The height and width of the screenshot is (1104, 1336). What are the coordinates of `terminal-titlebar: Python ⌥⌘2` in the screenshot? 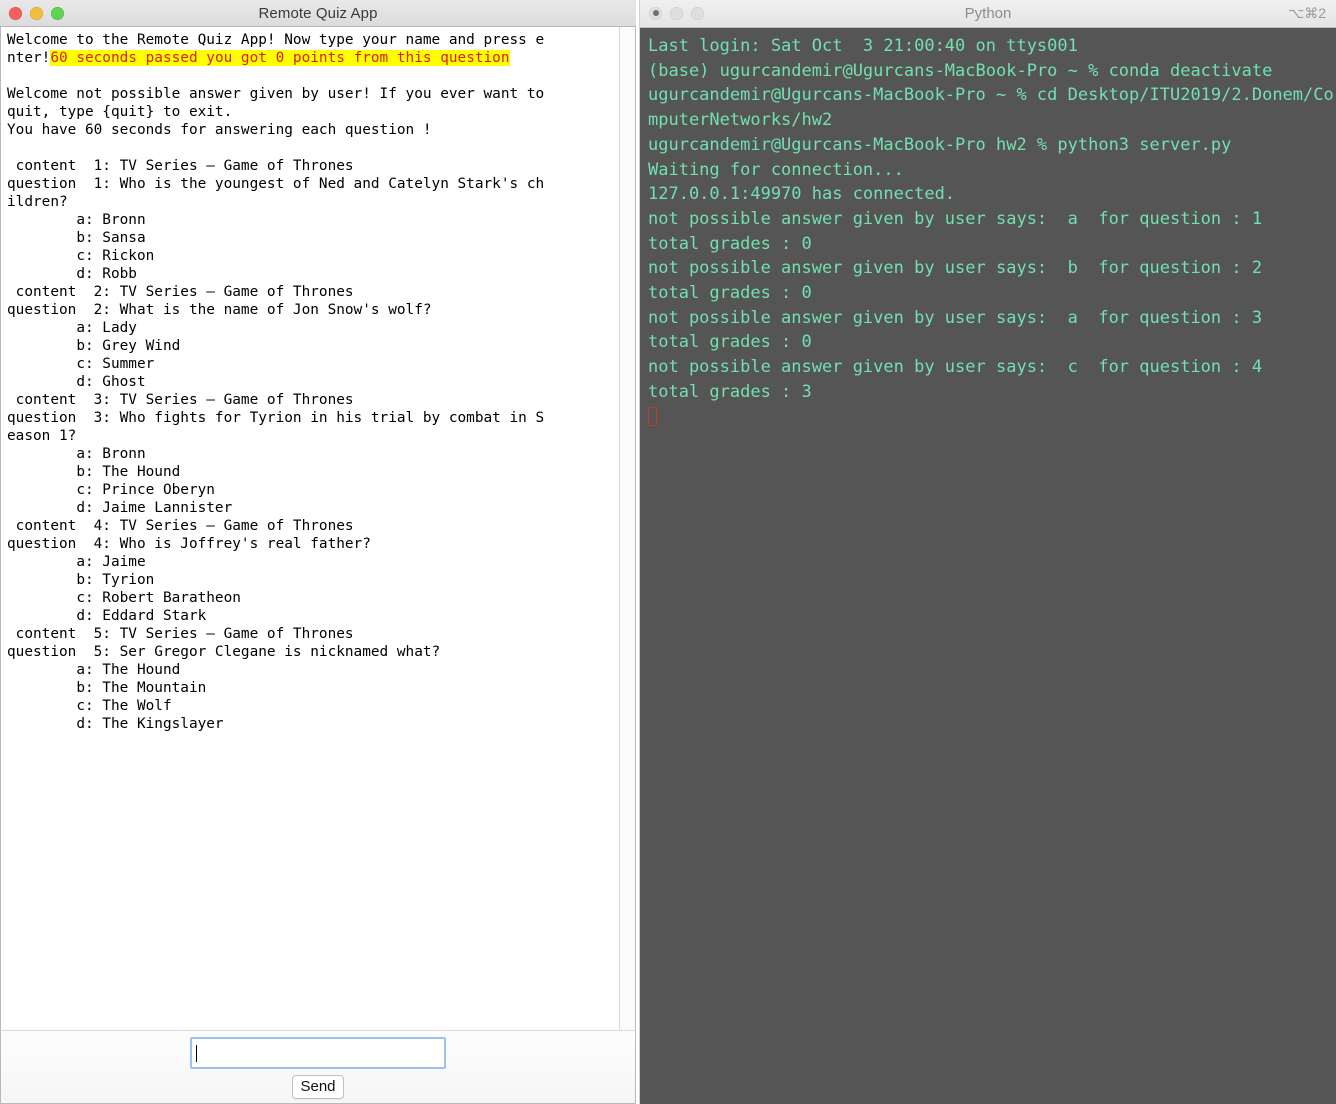 It's located at (988, 14).